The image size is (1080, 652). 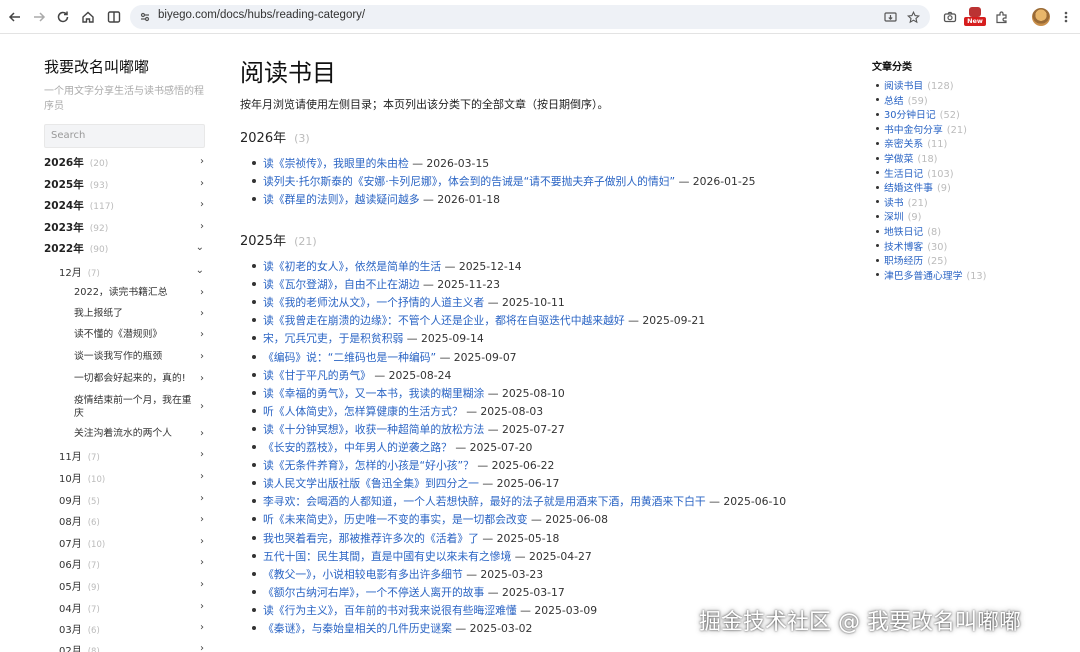 I want to click on category-link: 生活日记, so click(x=903, y=174).